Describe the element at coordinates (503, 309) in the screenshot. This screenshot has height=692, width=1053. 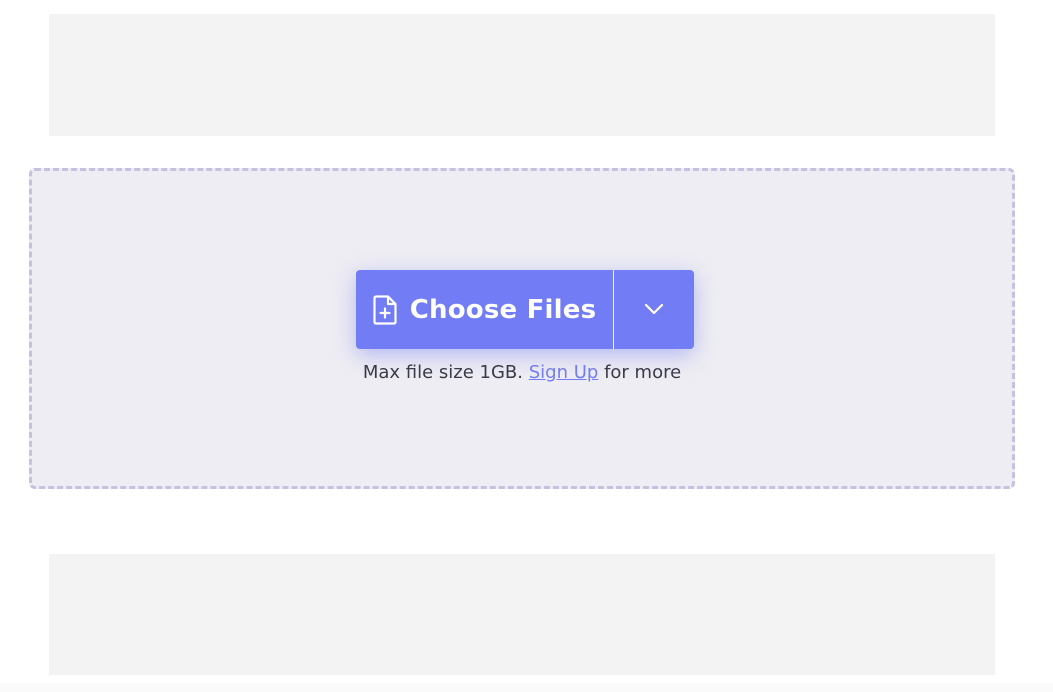
I see `choose-files-label: Choose Files` at that location.